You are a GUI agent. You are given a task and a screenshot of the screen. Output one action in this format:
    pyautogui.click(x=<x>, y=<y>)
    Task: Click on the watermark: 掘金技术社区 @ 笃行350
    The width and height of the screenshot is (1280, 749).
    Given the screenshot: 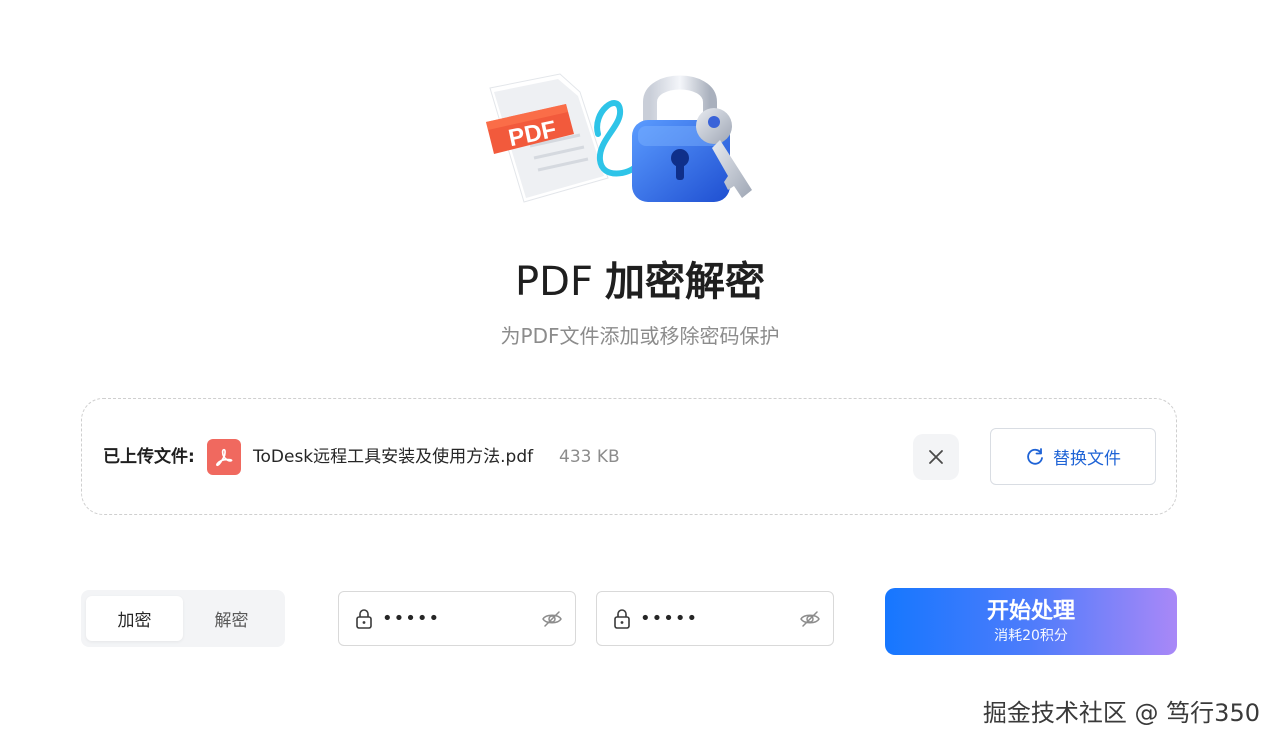 What is the action you would take?
    pyautogui.click(x=1121, y=713)
    